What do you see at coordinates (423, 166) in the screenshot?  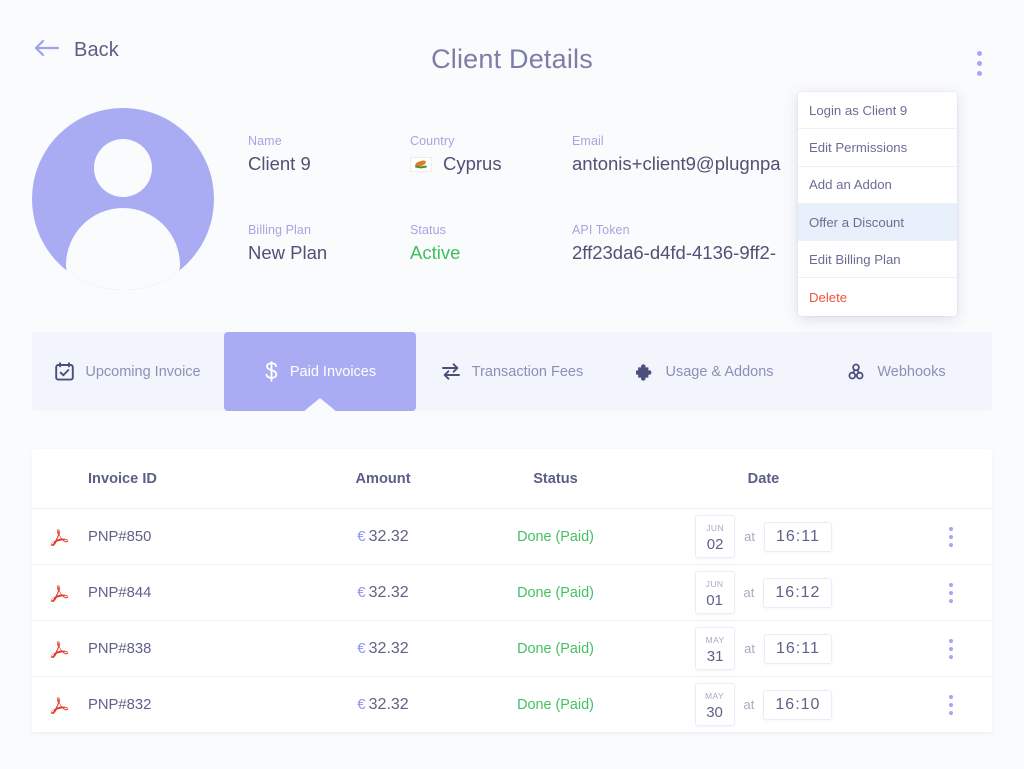 I see `flag-leaf` at bounding box center [423, 166].